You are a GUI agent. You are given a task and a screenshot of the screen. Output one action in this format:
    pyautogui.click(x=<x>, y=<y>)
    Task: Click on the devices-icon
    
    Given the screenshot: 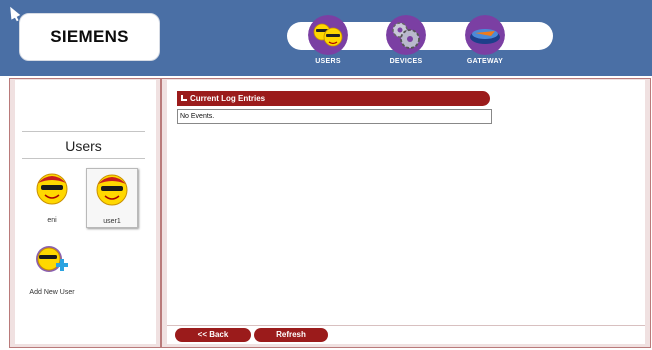 What is the action you would take?
    pyautogui.click(x=406, y=35)
    